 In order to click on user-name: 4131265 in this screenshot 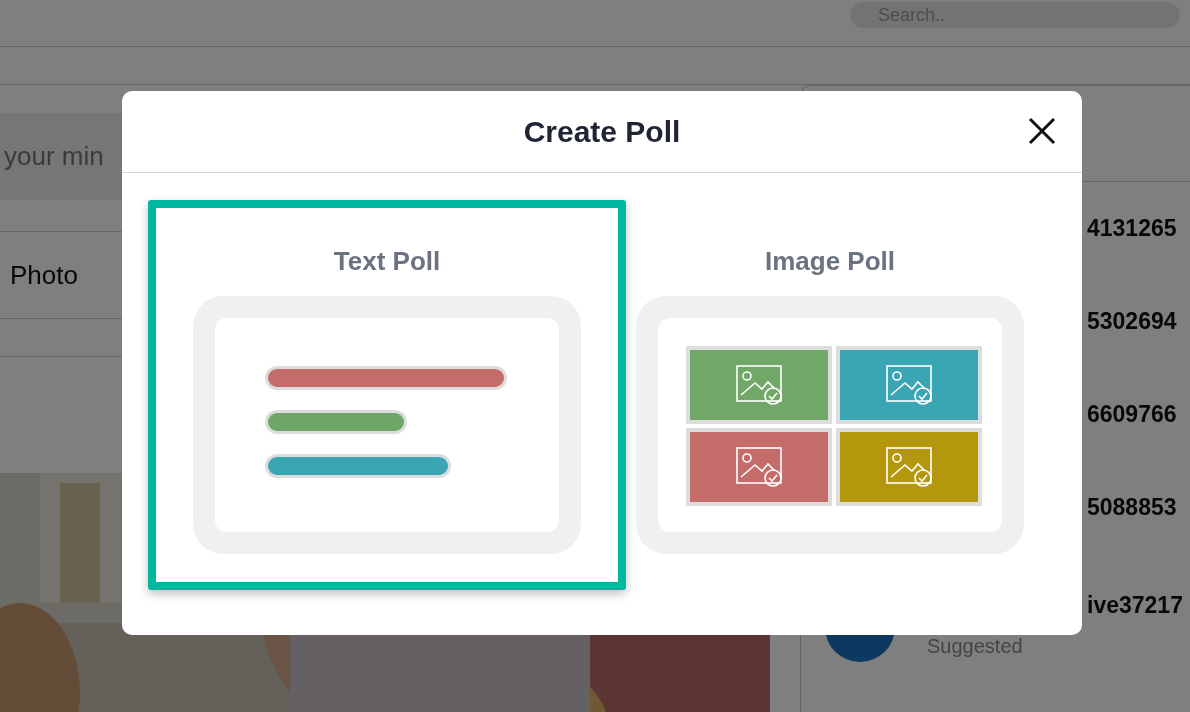, I will do `click(1132, 228)`.